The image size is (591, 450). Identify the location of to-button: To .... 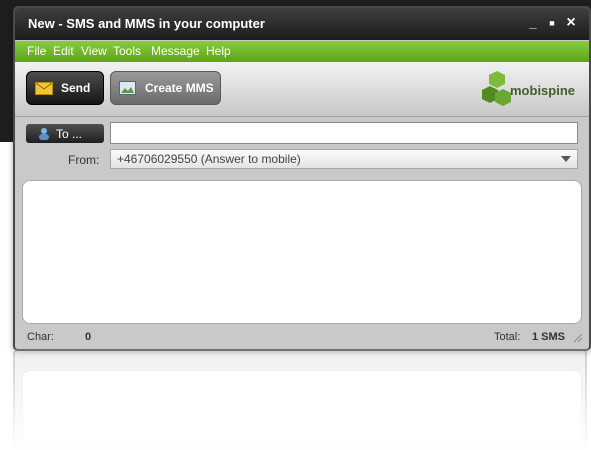
(65, 133).